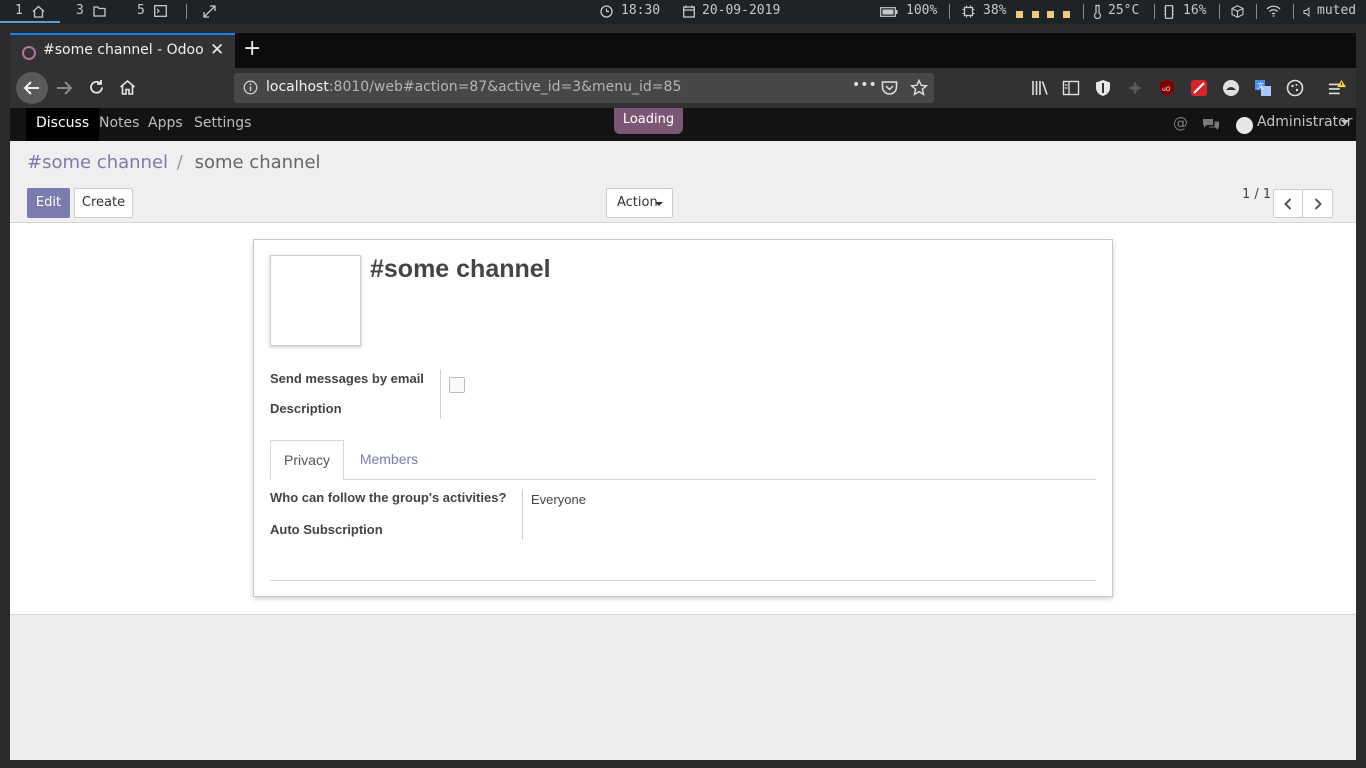  I want to click on page-actions-icon: •••, so click(864, 85).